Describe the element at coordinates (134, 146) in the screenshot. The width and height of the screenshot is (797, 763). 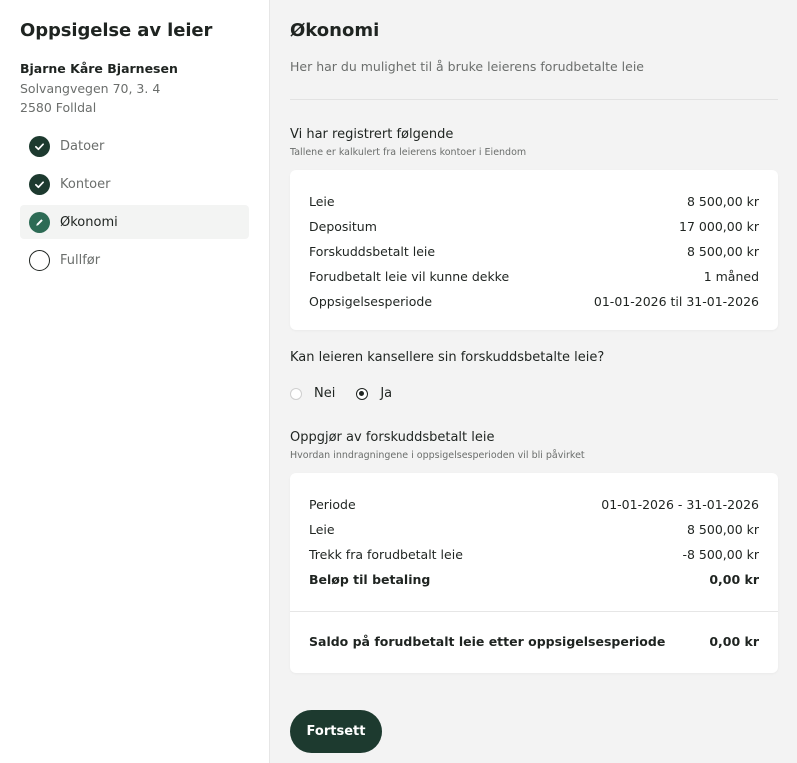
I see `step-datoer: Datoer` at that location.